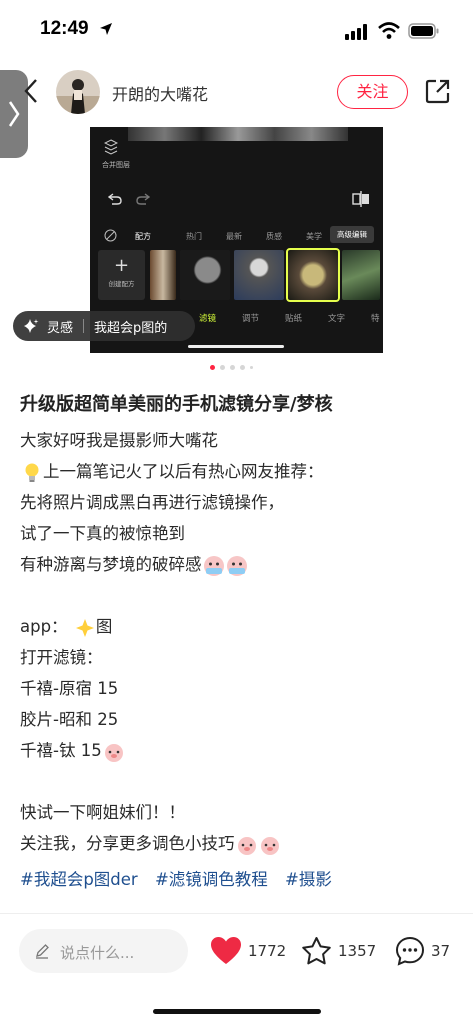 The image size is (473, 1024). I want to click on body-line: 胶片-昭和 25, so click(69, 719).